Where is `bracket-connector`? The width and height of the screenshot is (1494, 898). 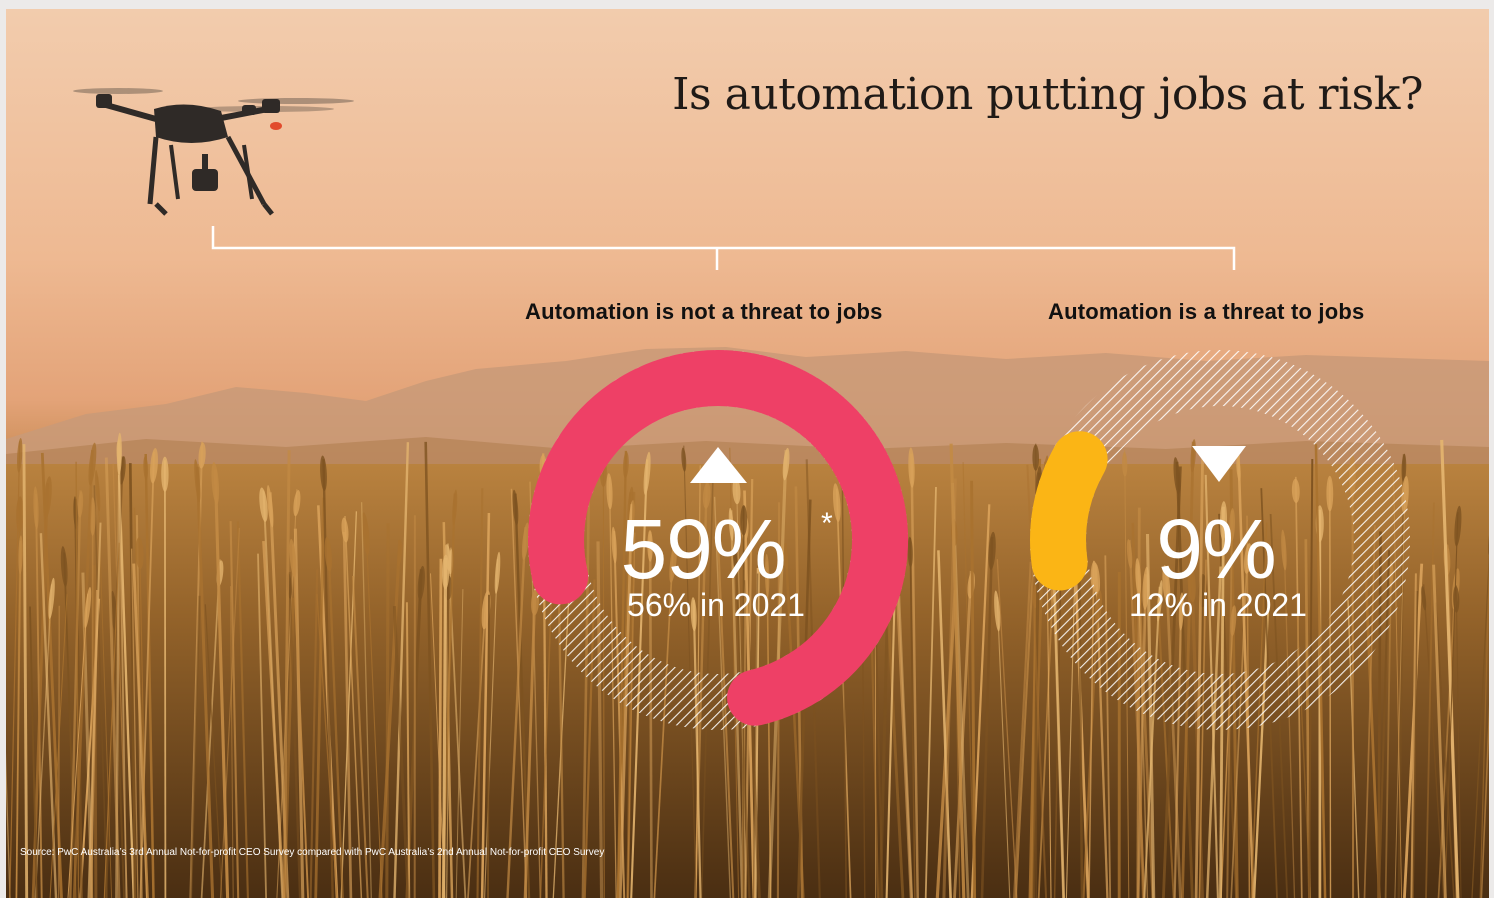 bracket-connector is located at coordinates (723, 248).